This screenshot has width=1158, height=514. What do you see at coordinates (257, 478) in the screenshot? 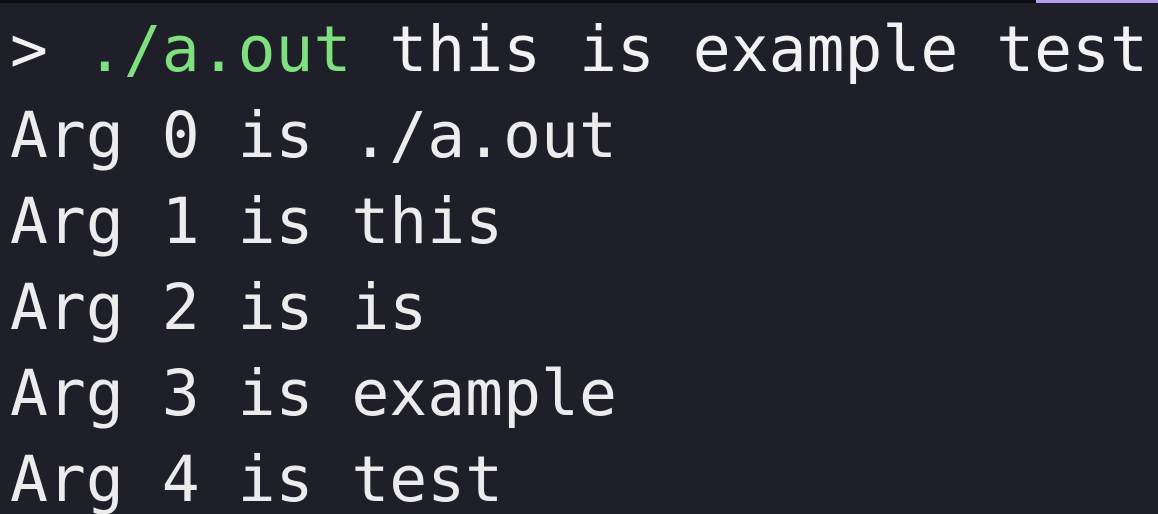
I see `output-line: Arg 4 is test` at bounding box center [257, 478].